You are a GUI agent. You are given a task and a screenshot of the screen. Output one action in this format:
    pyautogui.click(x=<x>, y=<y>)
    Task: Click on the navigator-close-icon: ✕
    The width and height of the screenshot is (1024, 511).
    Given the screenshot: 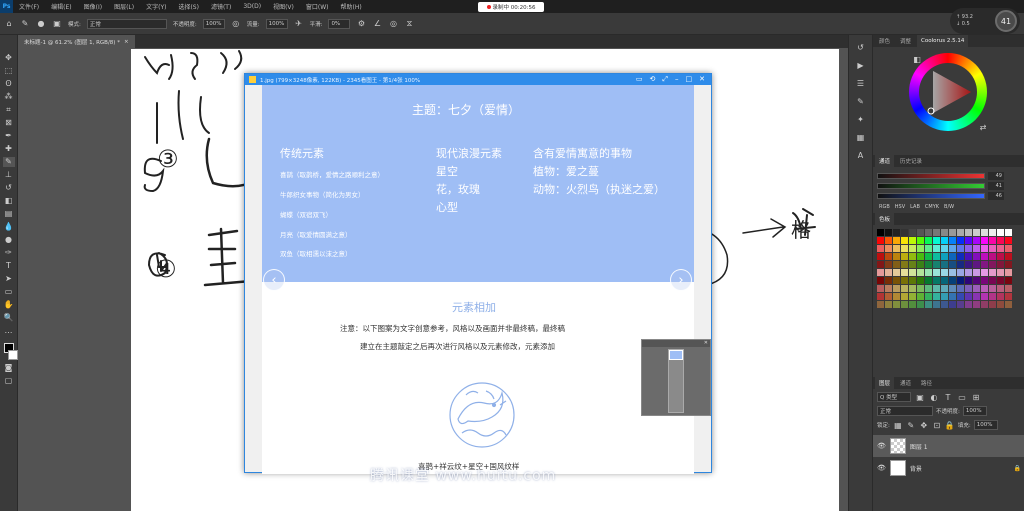 What is the action you would take?
    pyautogui.click(x=706, y=343)
    